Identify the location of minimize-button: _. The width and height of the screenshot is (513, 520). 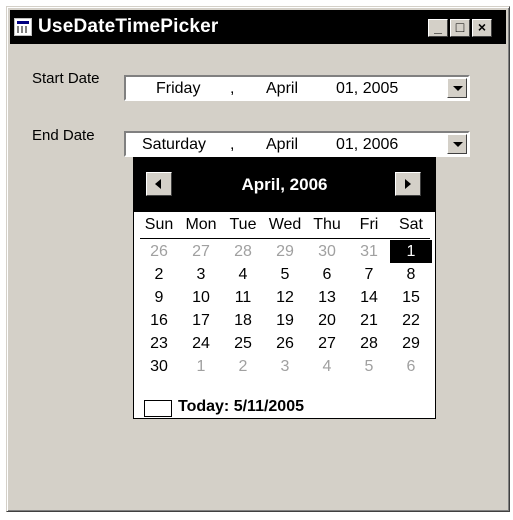
(438, 28).